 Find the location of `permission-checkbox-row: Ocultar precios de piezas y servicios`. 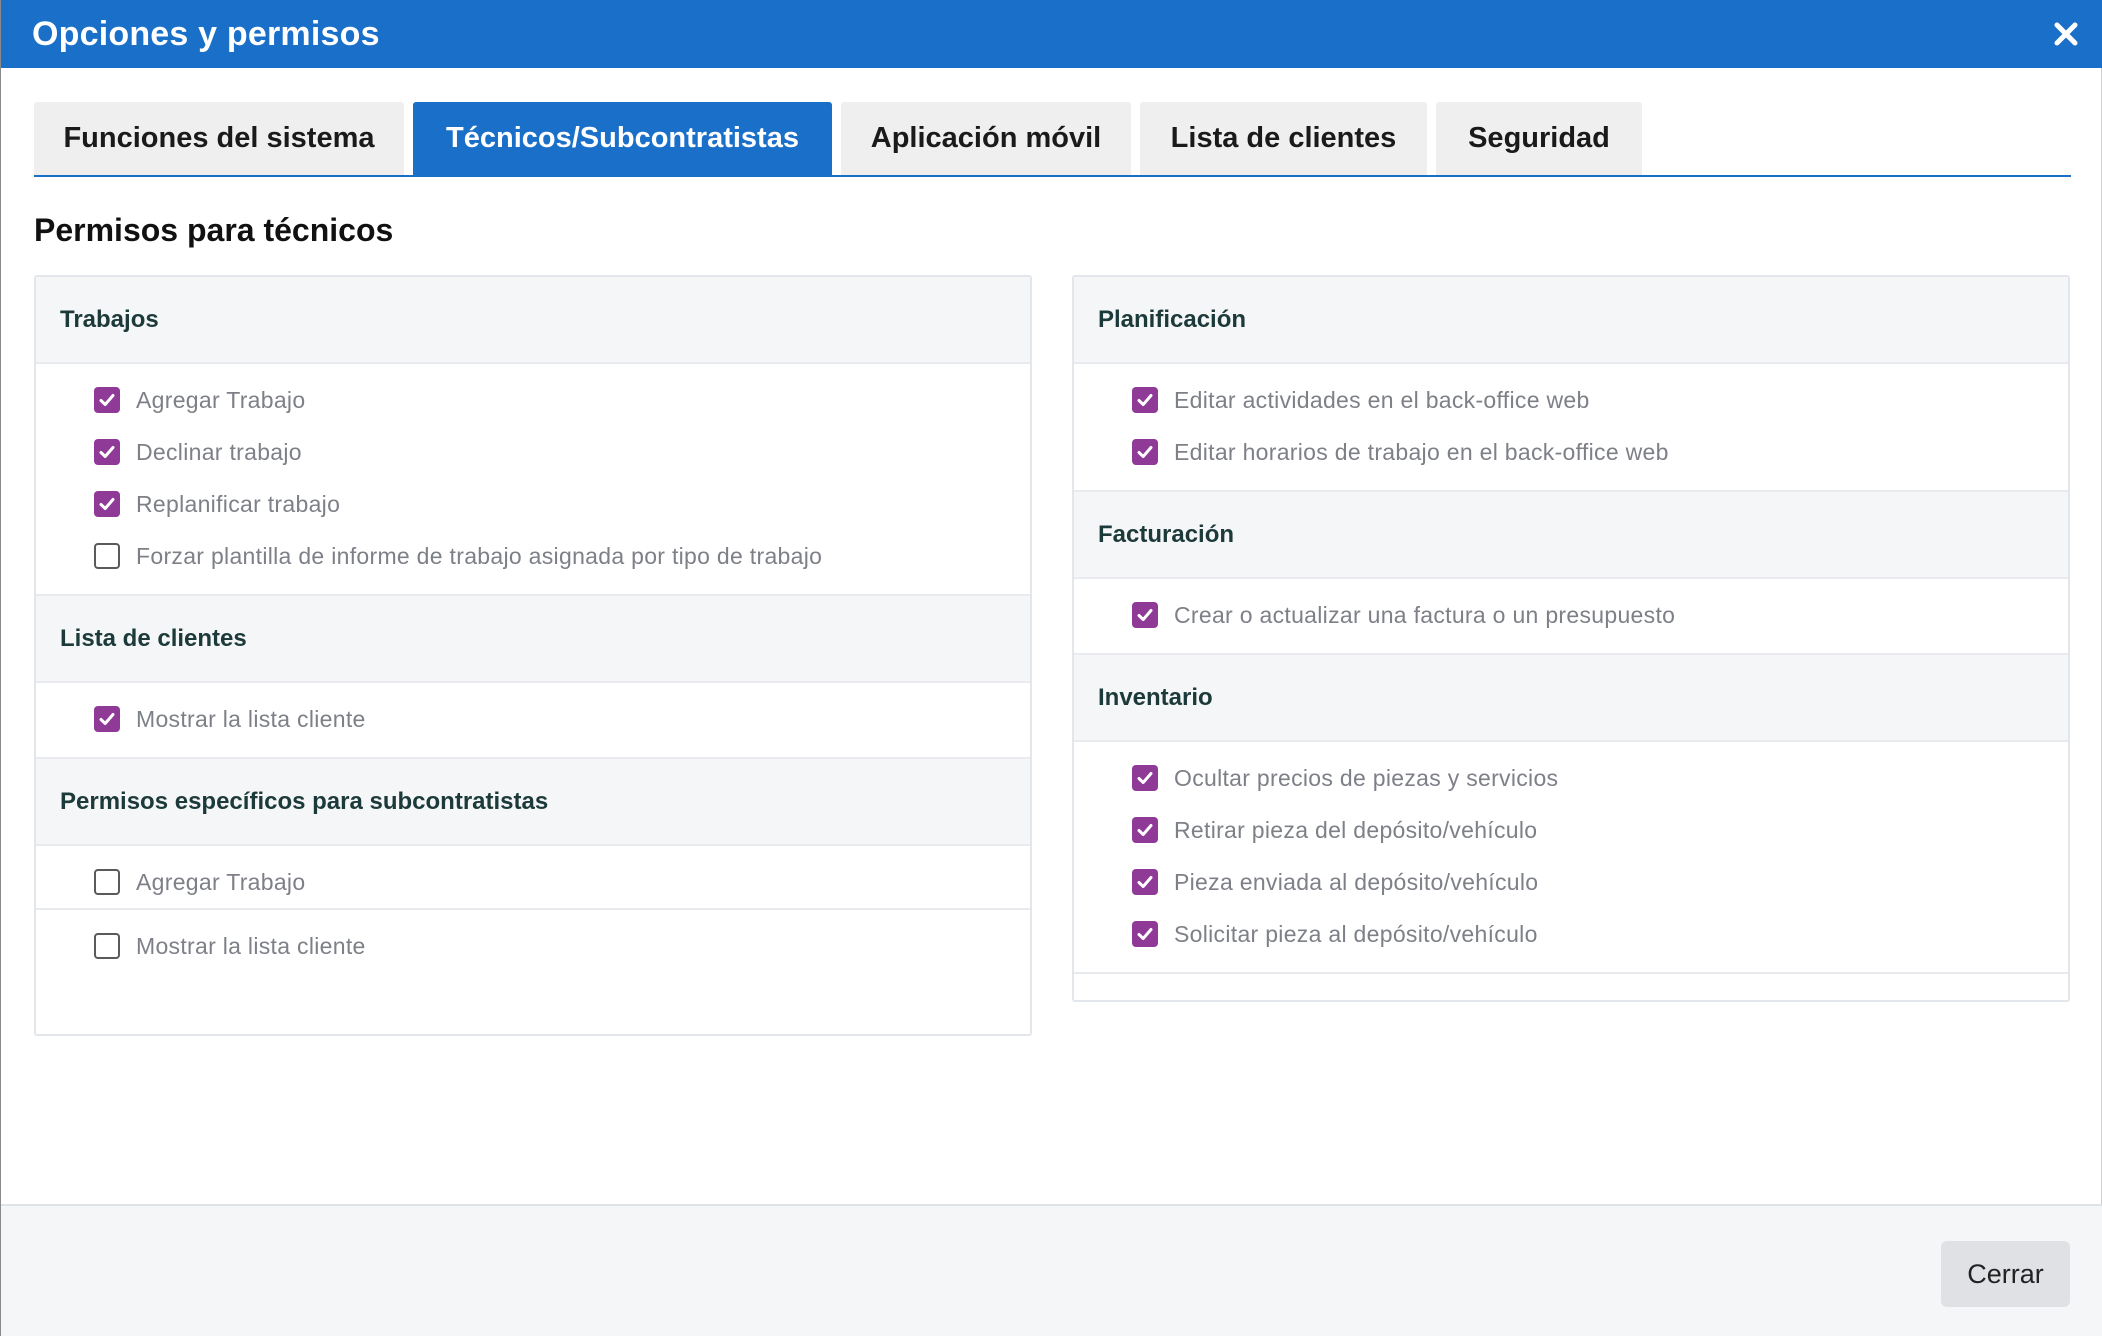

permission-checkbox-row: Ocultar precios de piezas y servicios is located at coordinates (1571, 778).